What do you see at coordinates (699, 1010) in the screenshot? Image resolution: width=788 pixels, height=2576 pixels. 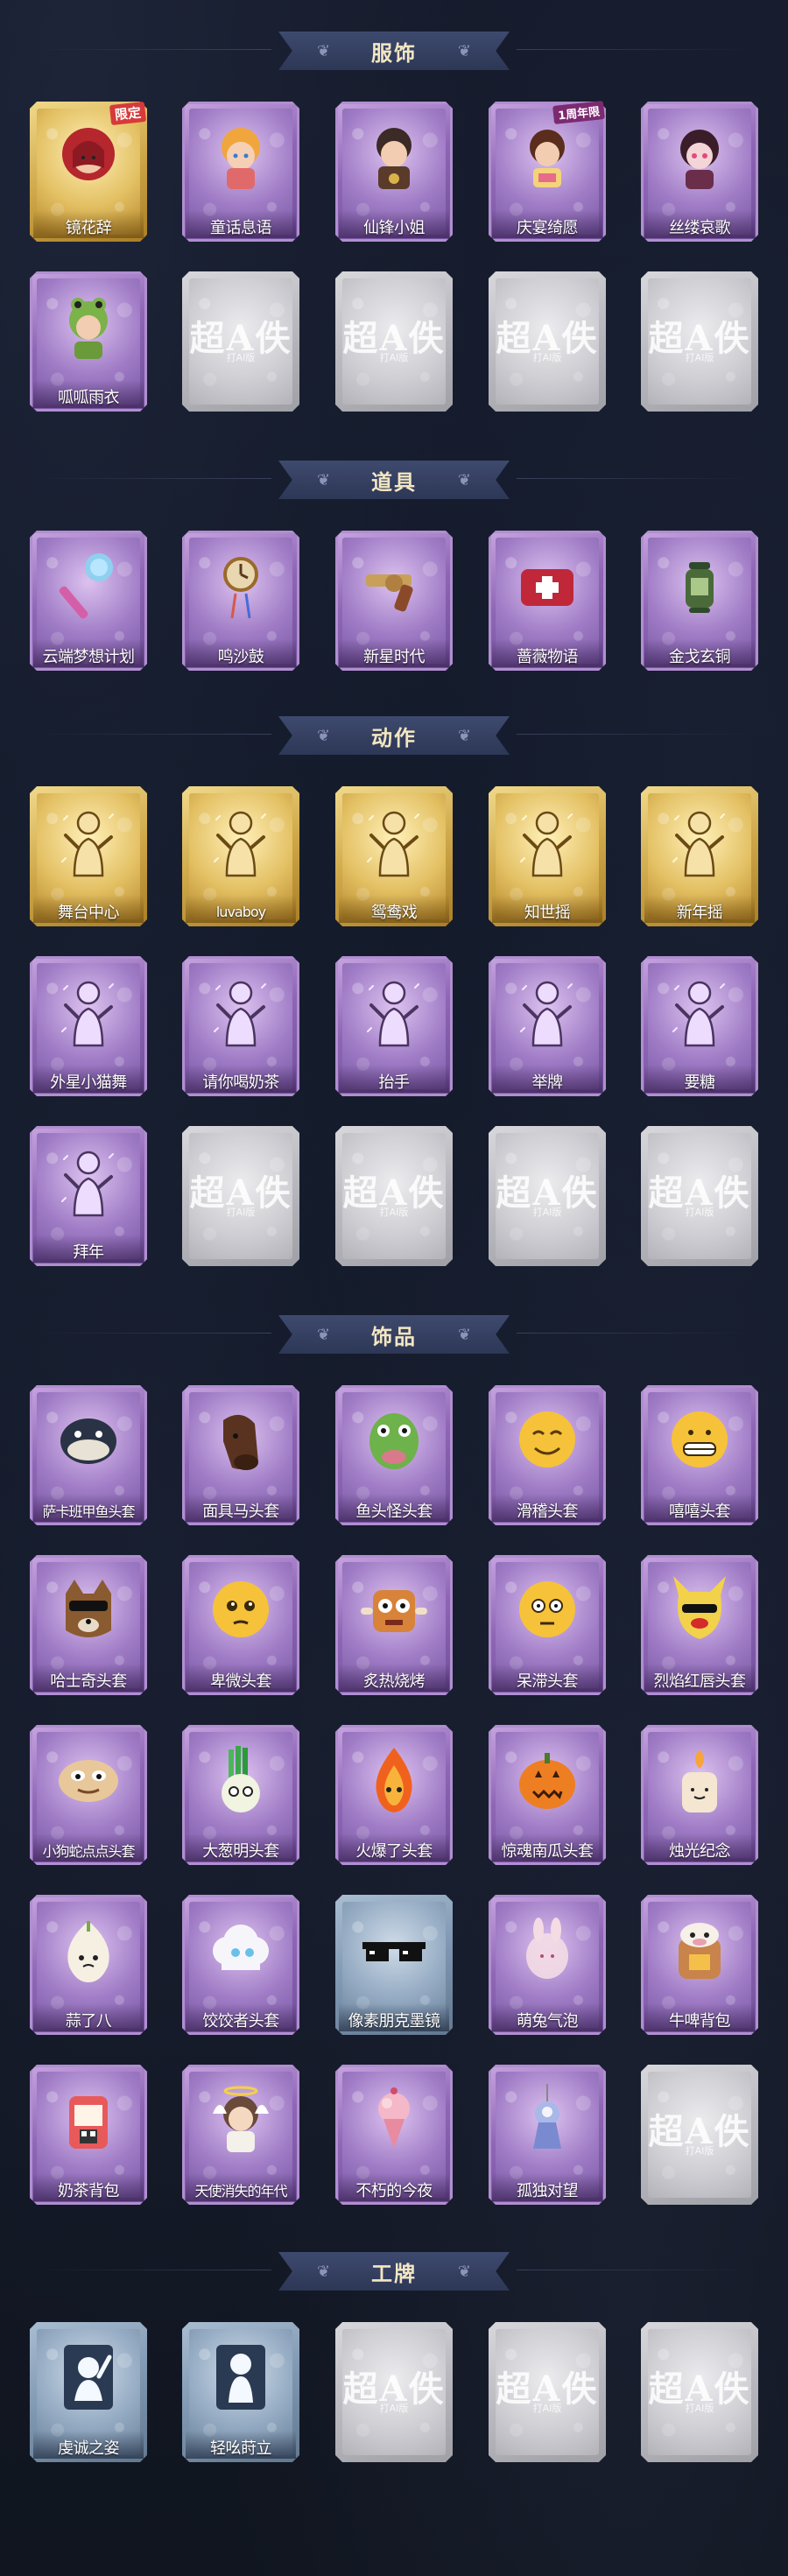 I see `pose-ask-candy-icon` at bounding box center [699, 1010].